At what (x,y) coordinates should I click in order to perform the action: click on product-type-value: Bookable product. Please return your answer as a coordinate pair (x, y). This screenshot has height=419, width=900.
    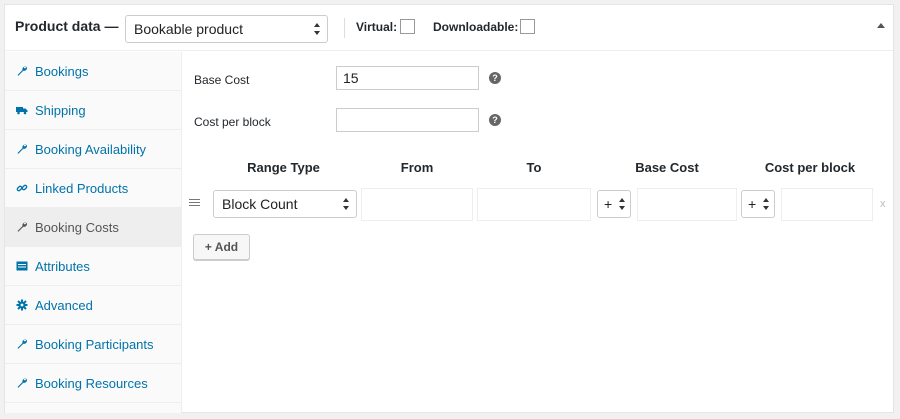
    Looking at the image, I should click on (188, 29).